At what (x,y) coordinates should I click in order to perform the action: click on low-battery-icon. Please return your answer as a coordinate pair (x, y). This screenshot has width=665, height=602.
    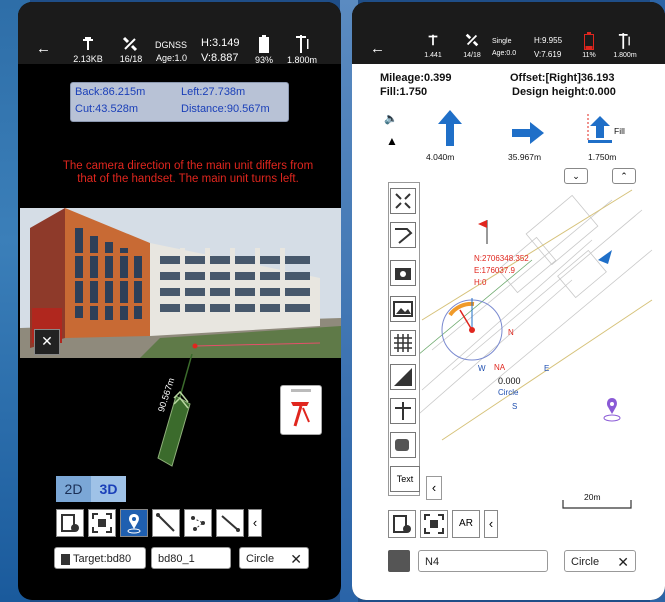
    Looking at the image, I should click on (589, 42).